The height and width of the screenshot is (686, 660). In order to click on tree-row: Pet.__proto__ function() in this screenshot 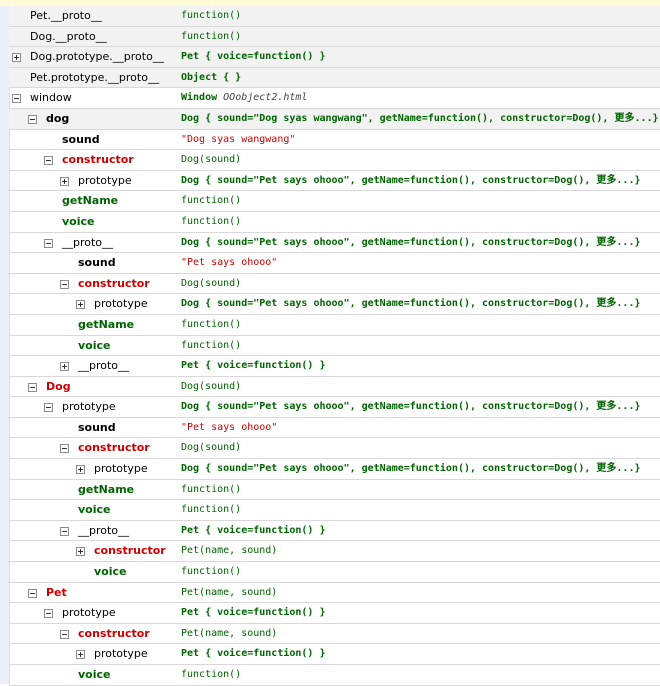, I will do `click(334, 16)`.